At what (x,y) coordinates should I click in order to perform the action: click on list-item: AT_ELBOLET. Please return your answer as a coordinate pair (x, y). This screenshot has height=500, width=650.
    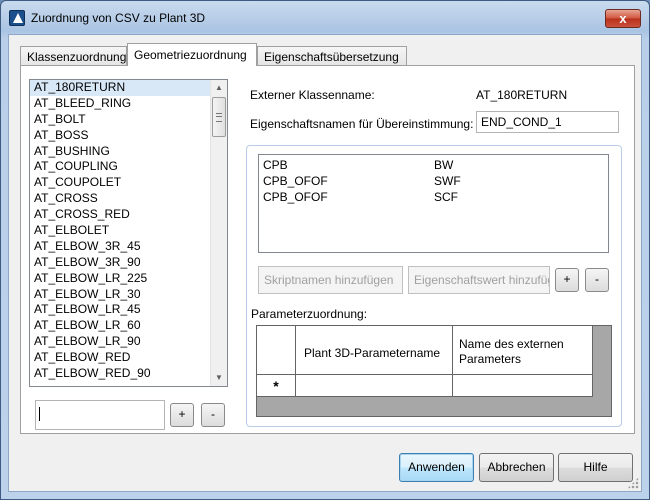
    Looking at the image, I should click on (128, 231).